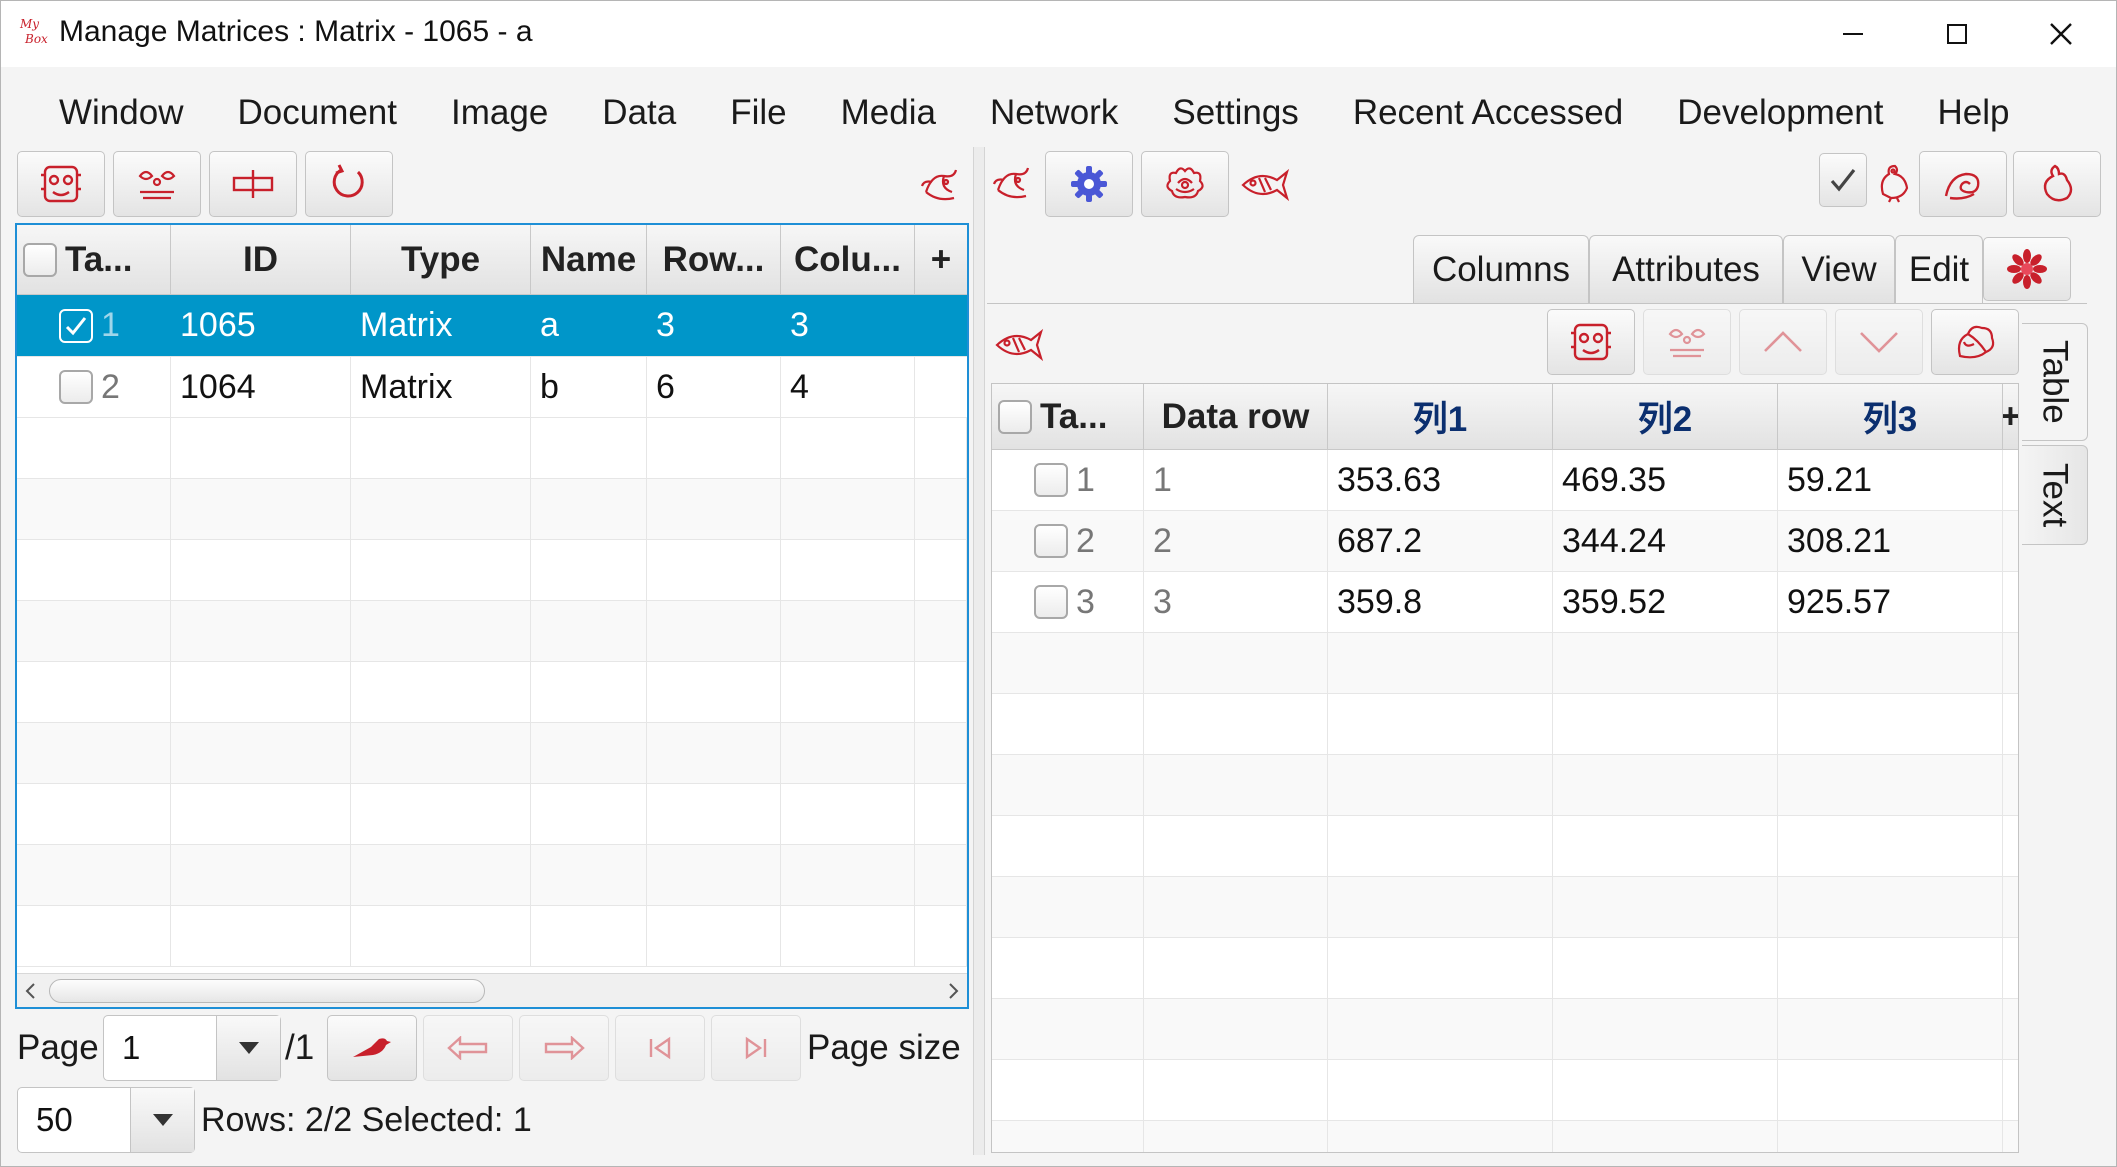 This screenshot has width=2117, height=1167. What do you see at coordinates (1019, 345) in the screenshot?
I see `data-table-menu-button` at bounding box center [1019, 345].